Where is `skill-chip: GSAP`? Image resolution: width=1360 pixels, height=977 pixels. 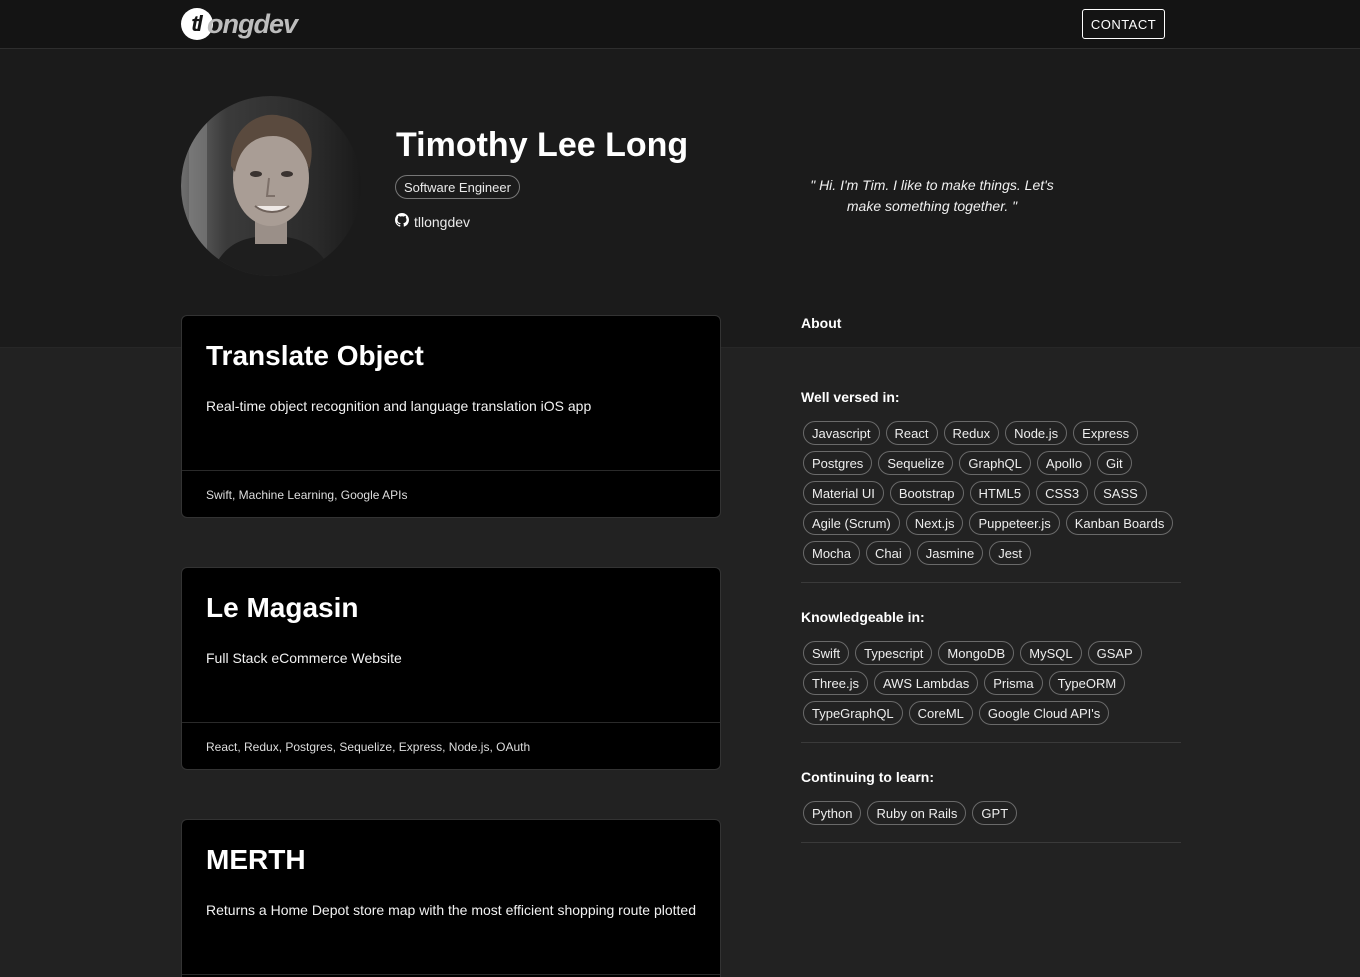 skill-chip: GSAP is located at coordinates (1114, 653).